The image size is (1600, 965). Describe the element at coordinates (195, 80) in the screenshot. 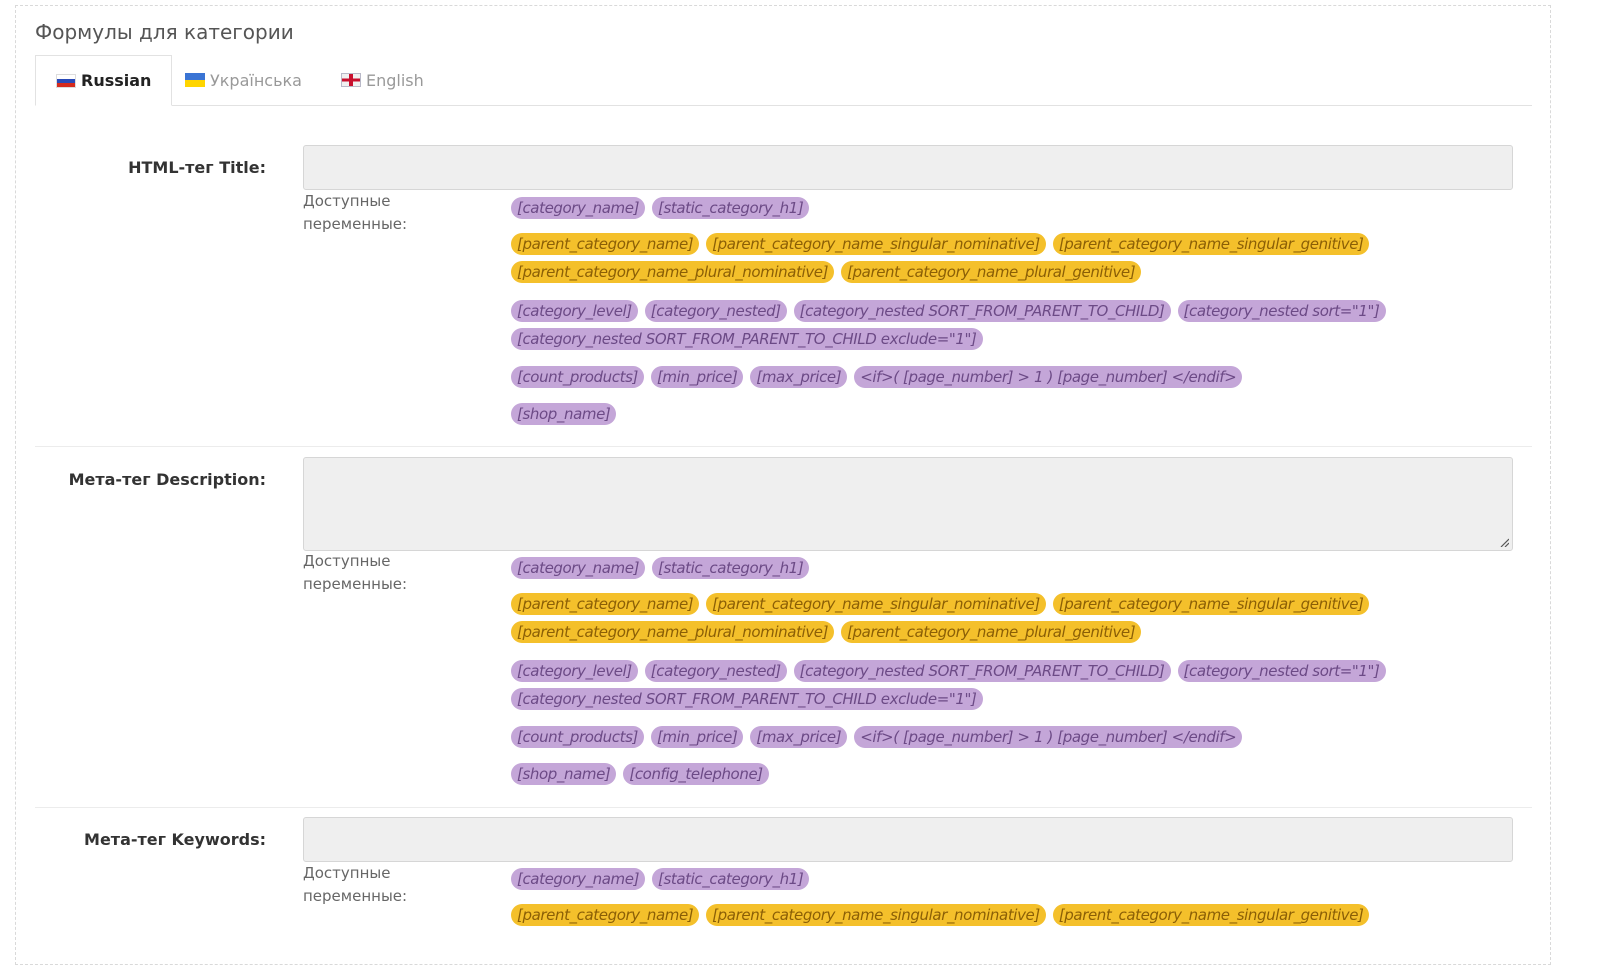

I see `flag-ukraine-icon` at that location.